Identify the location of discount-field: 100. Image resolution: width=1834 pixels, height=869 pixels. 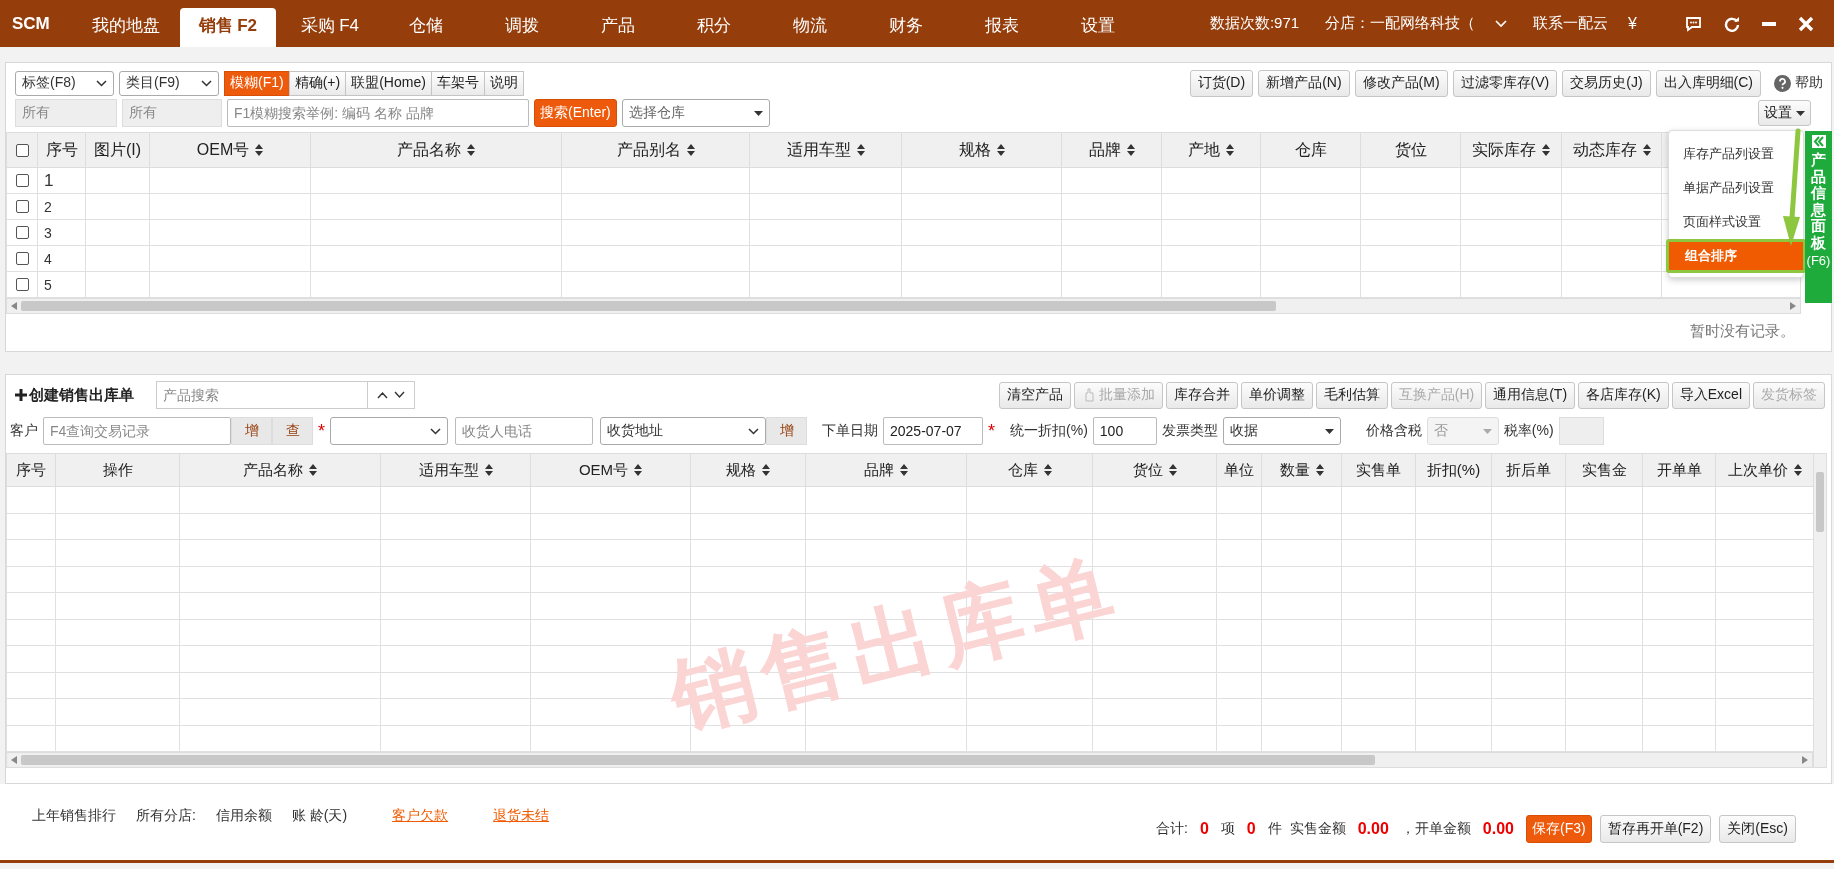
(1124, 431).